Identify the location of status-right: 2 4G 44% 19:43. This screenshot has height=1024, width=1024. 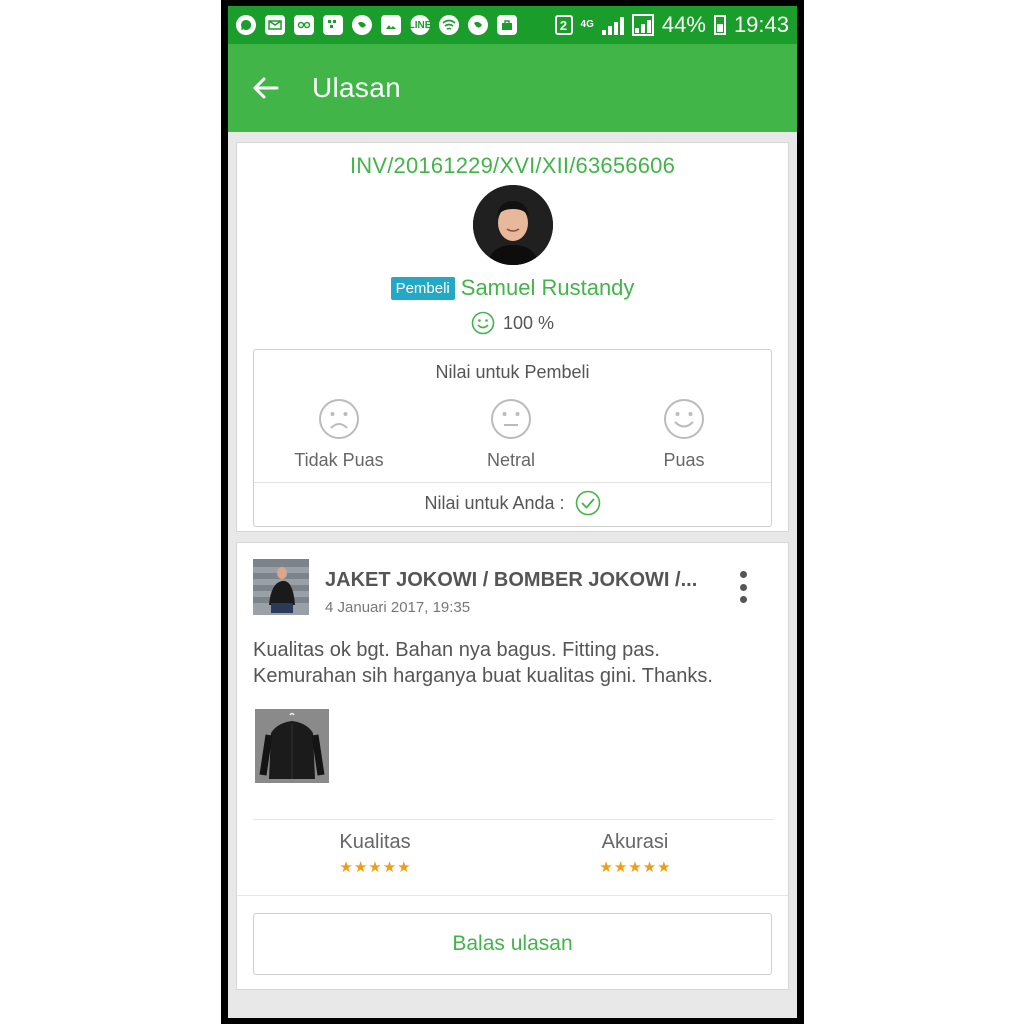
(671, 25).